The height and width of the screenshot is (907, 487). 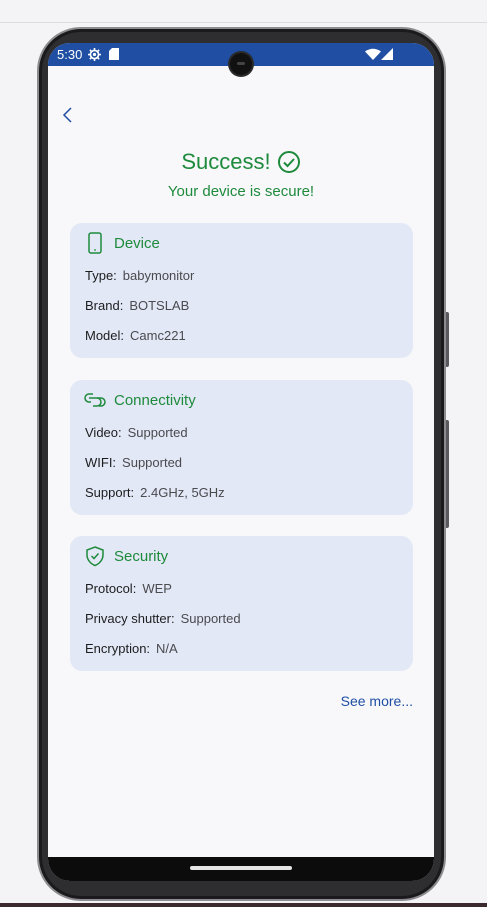 What do you see at coordinates (158, 275) in the screenshot?
I see `info-value: babymonitor` at bounding box center [158, 275].